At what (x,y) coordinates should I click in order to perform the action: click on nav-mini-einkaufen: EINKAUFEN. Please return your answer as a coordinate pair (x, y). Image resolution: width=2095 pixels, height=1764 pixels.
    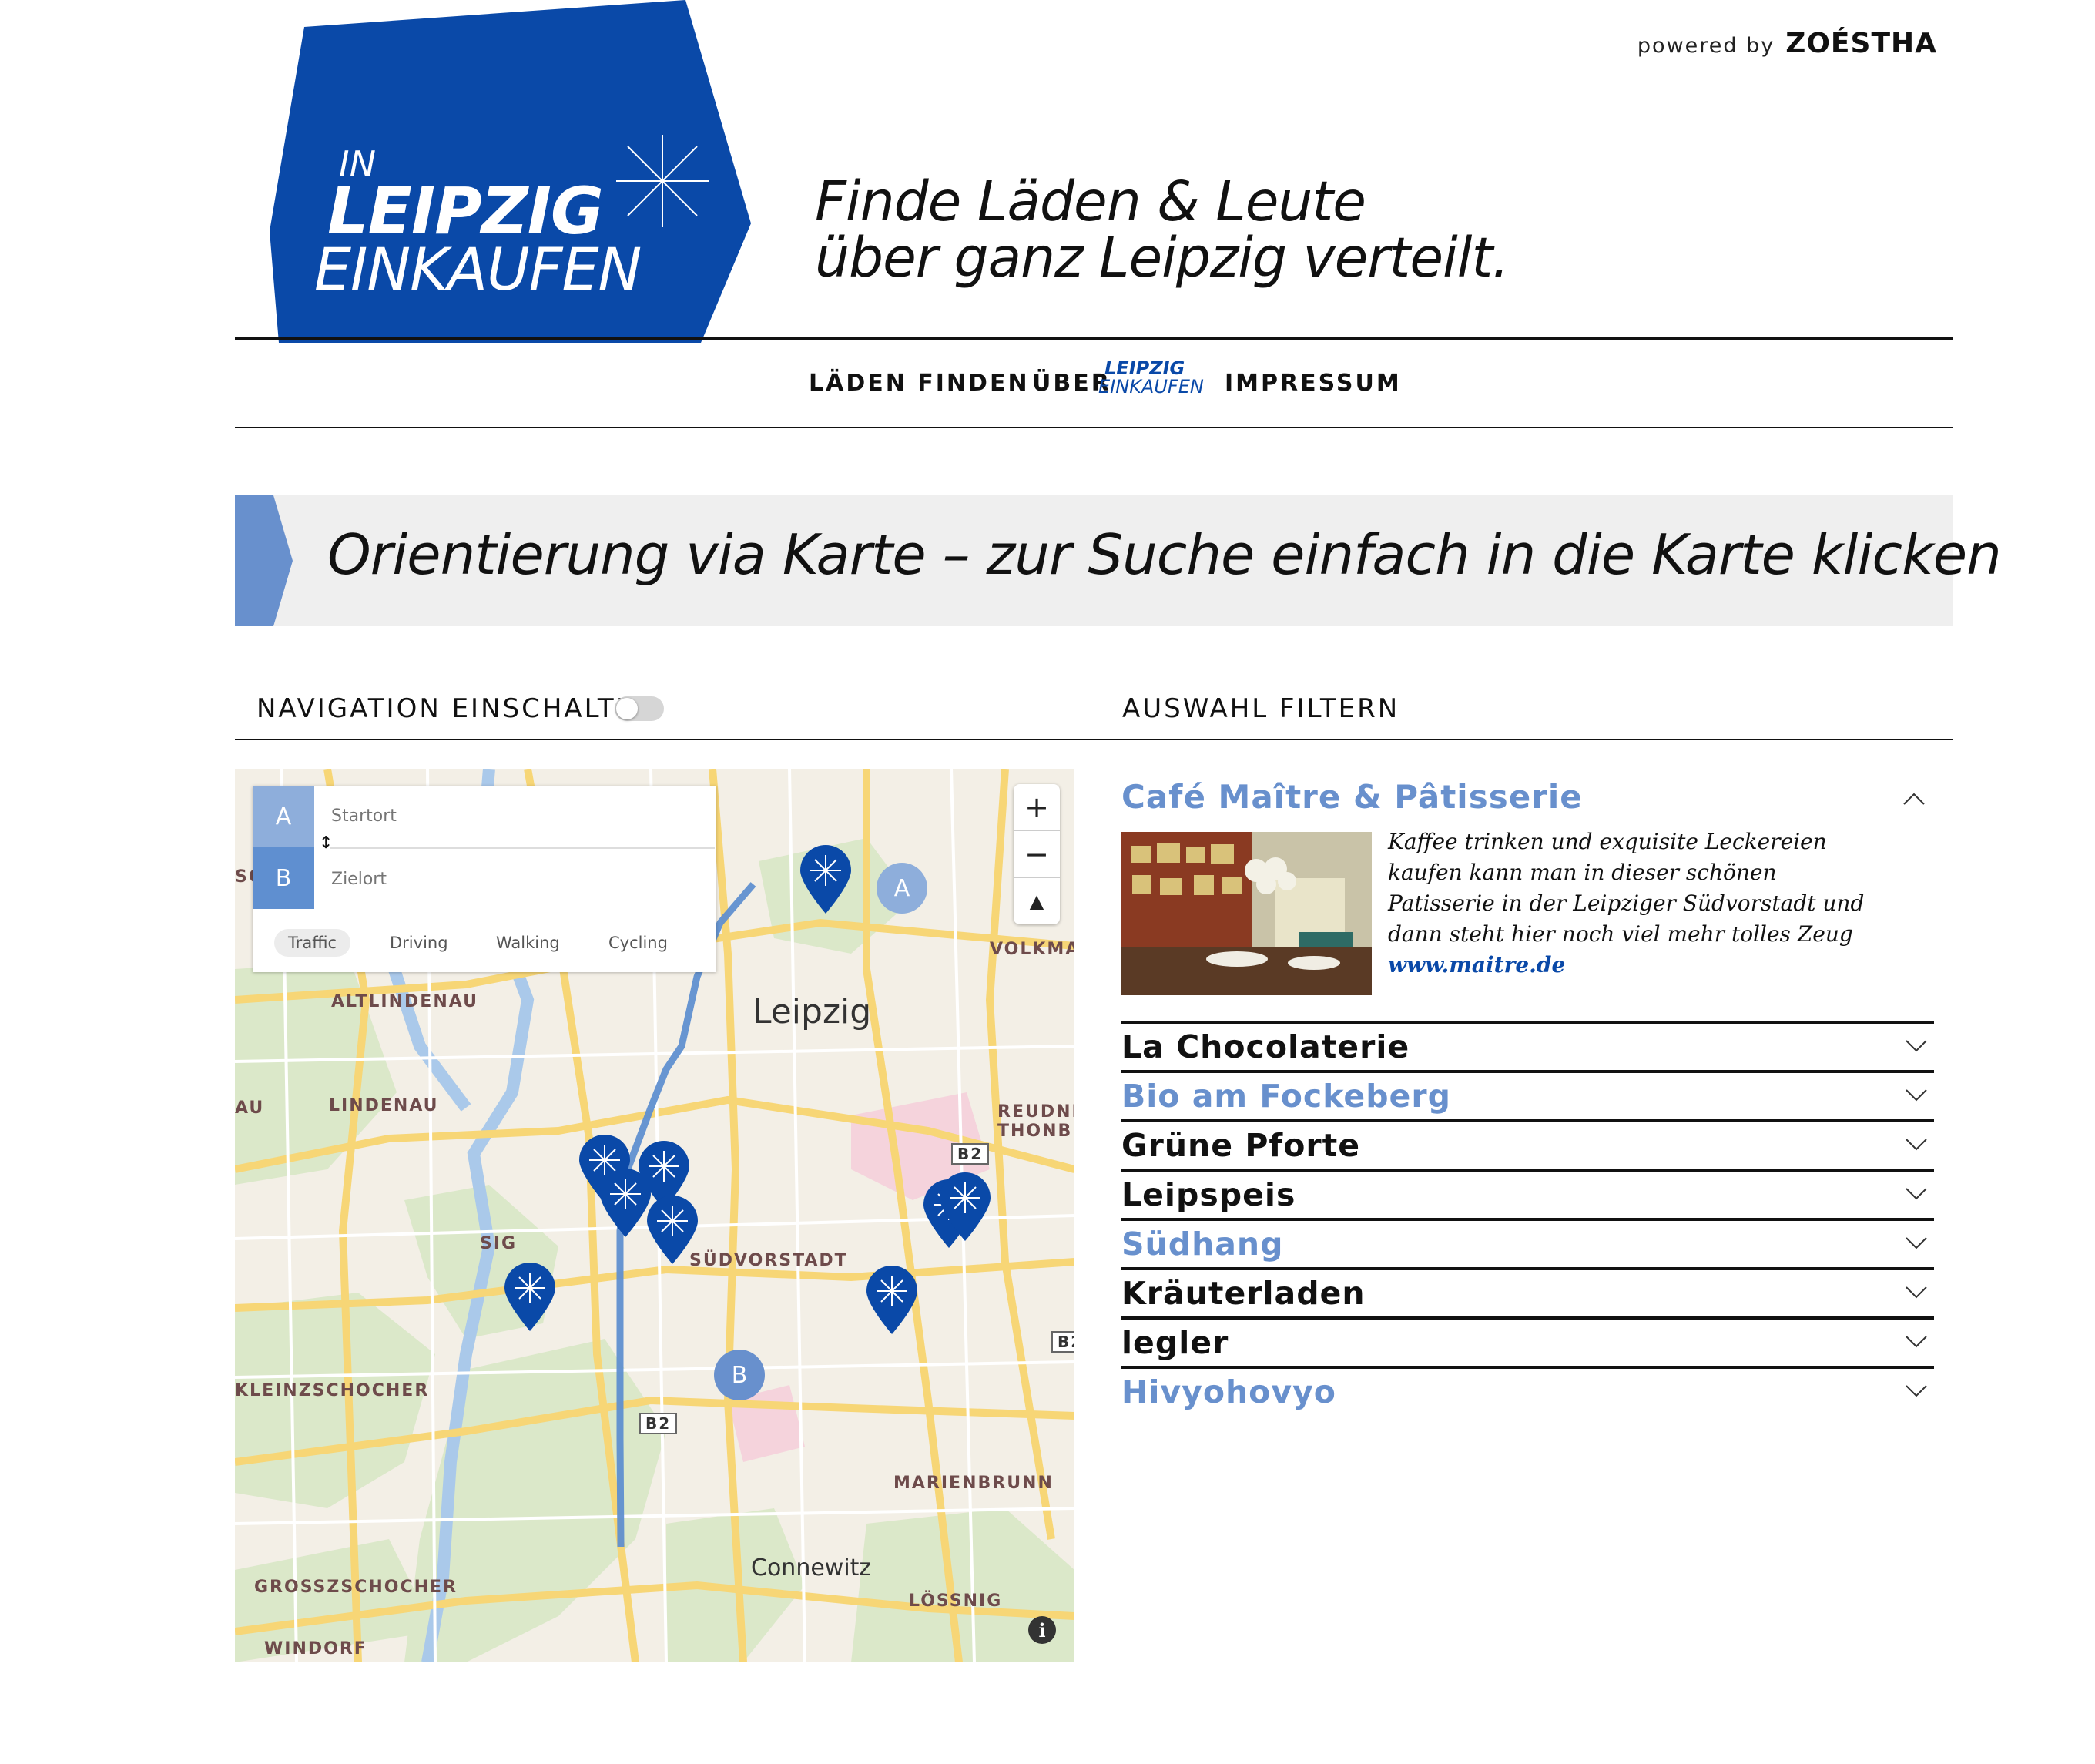
    Looking at the image, I should click on (1151, 386).